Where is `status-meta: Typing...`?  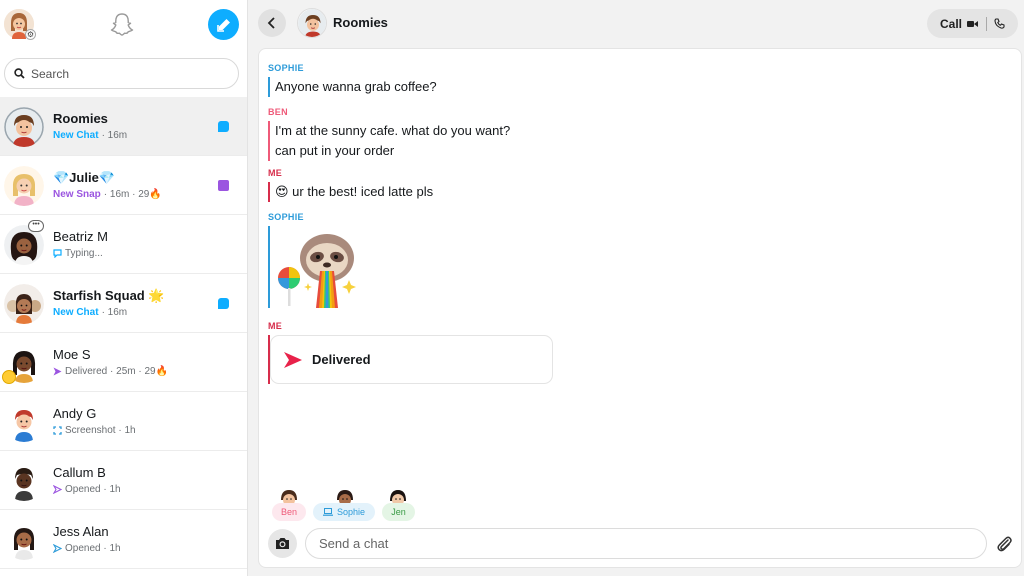
status-meta: Typing... is located at coordinates (84, 253).